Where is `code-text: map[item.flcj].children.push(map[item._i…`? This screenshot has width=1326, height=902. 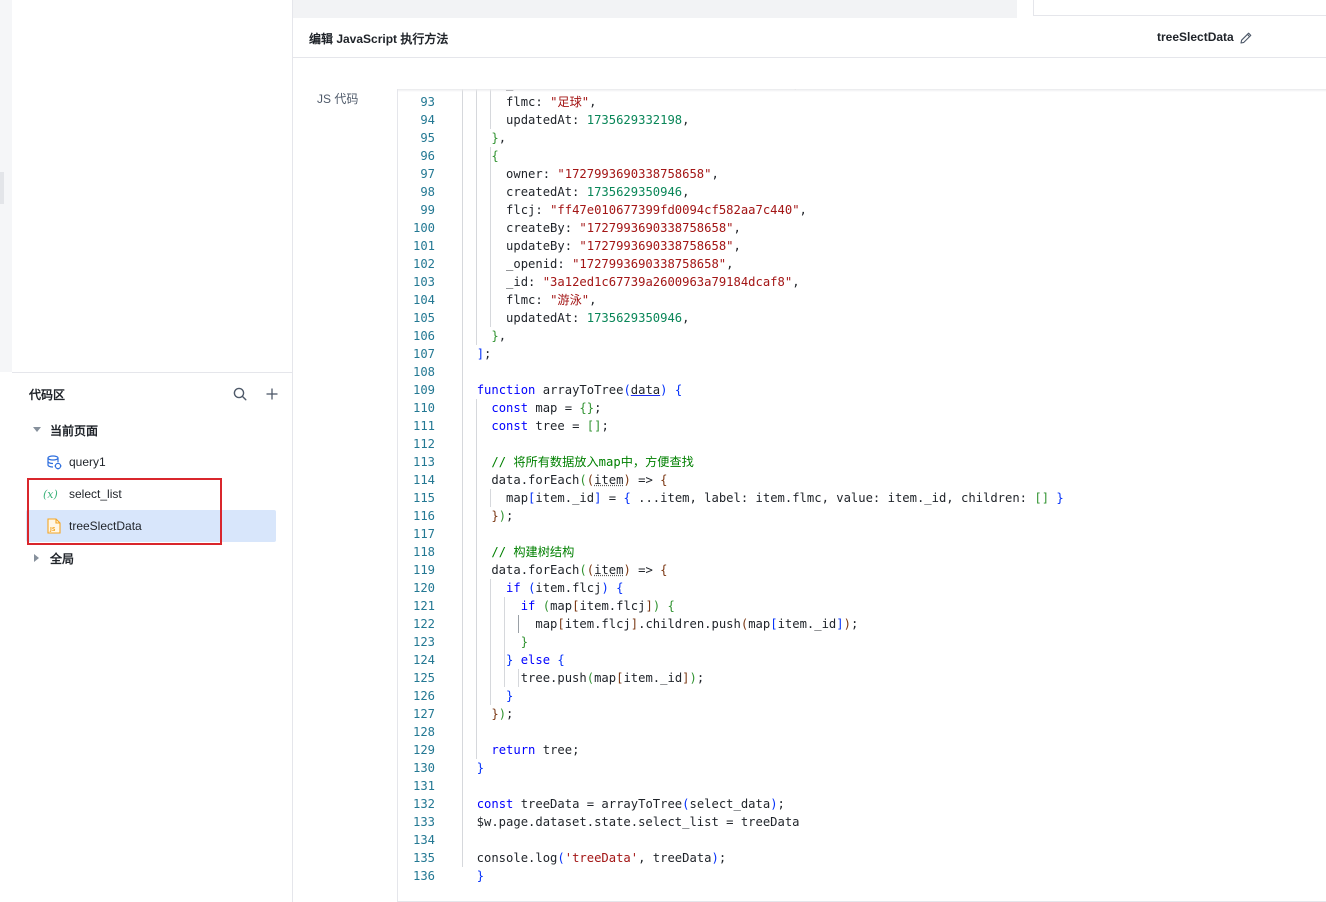
code-text: map[item.flcj].children.push(map[item._i… is located at coordinates (660, 624).